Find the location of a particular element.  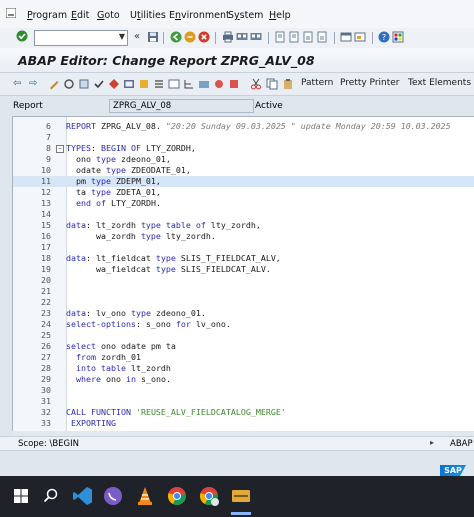

code-line: 19 wa_fieldcat type SLIS_FIELDCAT_ALV. is located at coordinates (243, 269).